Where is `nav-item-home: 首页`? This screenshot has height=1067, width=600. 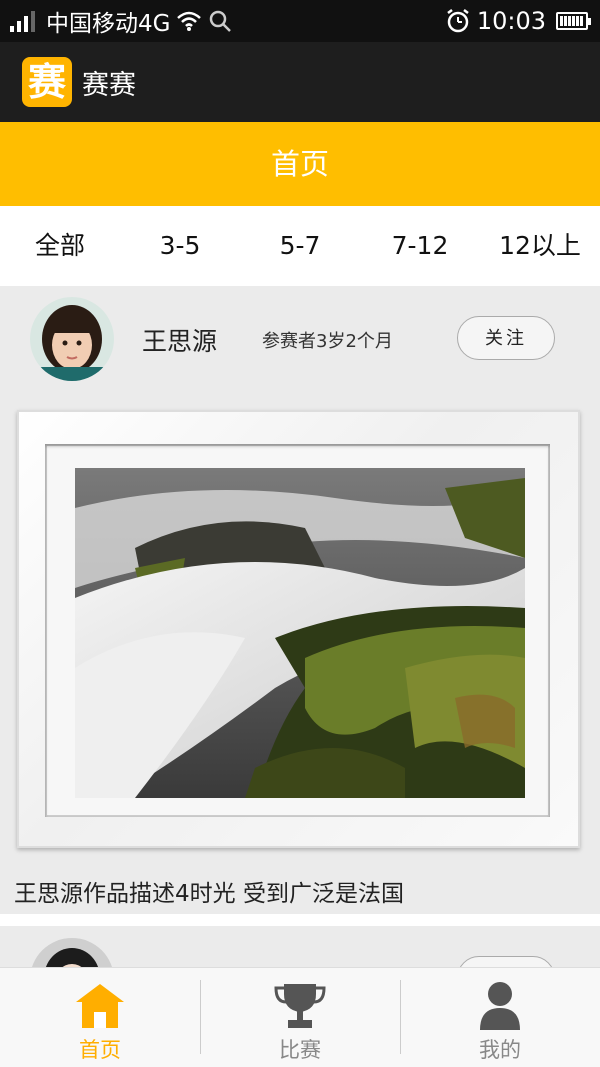 nav-item-home: 首页 is located at coordinates (100, 1017).